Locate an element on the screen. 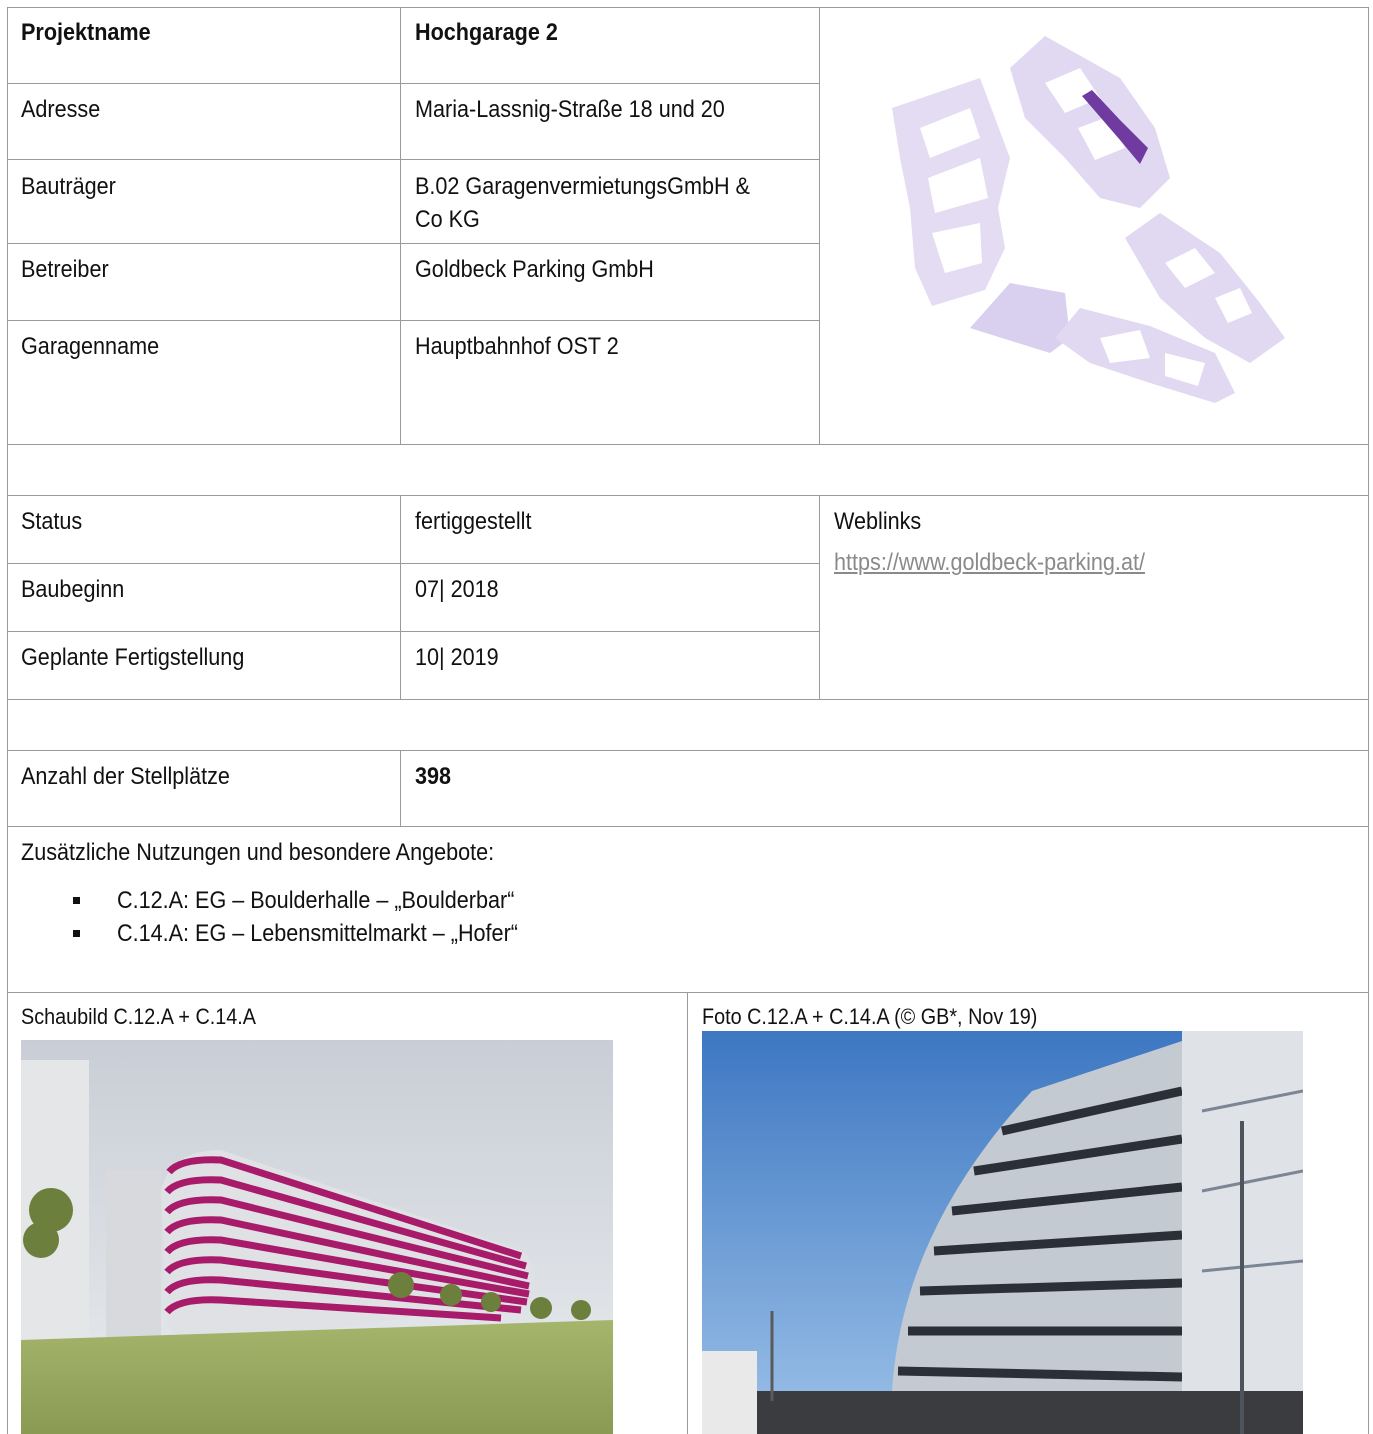 The image size is (1373, 1434). label-parking-spaces: Anzahl der Stellplätze is located at coordinates (125, 776).